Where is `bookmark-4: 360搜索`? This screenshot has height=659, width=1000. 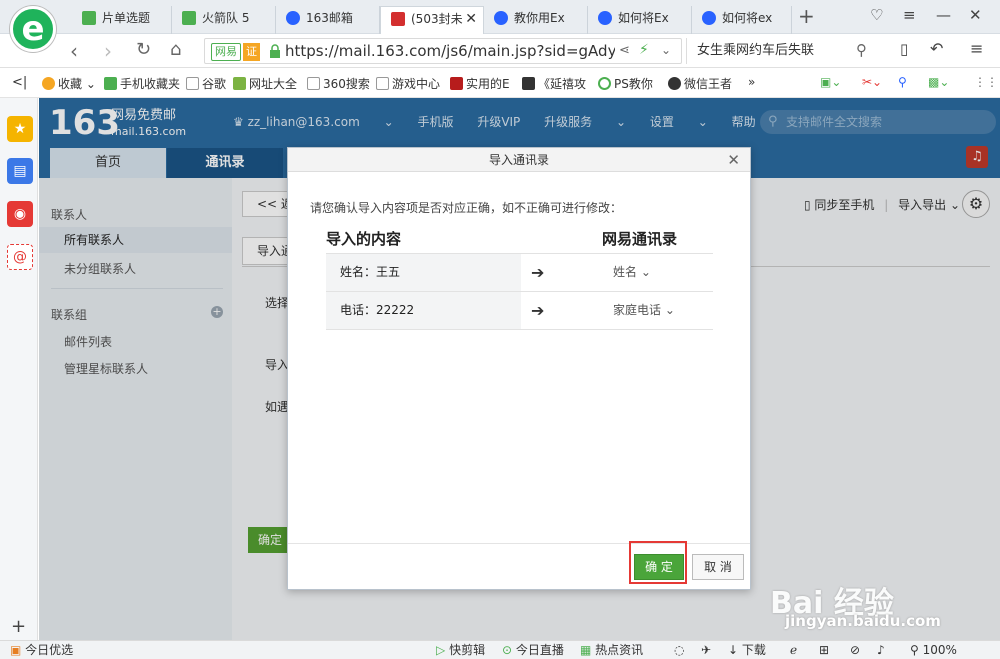 bookmark-4: 360搜索 is located at coordinates (338, 83).